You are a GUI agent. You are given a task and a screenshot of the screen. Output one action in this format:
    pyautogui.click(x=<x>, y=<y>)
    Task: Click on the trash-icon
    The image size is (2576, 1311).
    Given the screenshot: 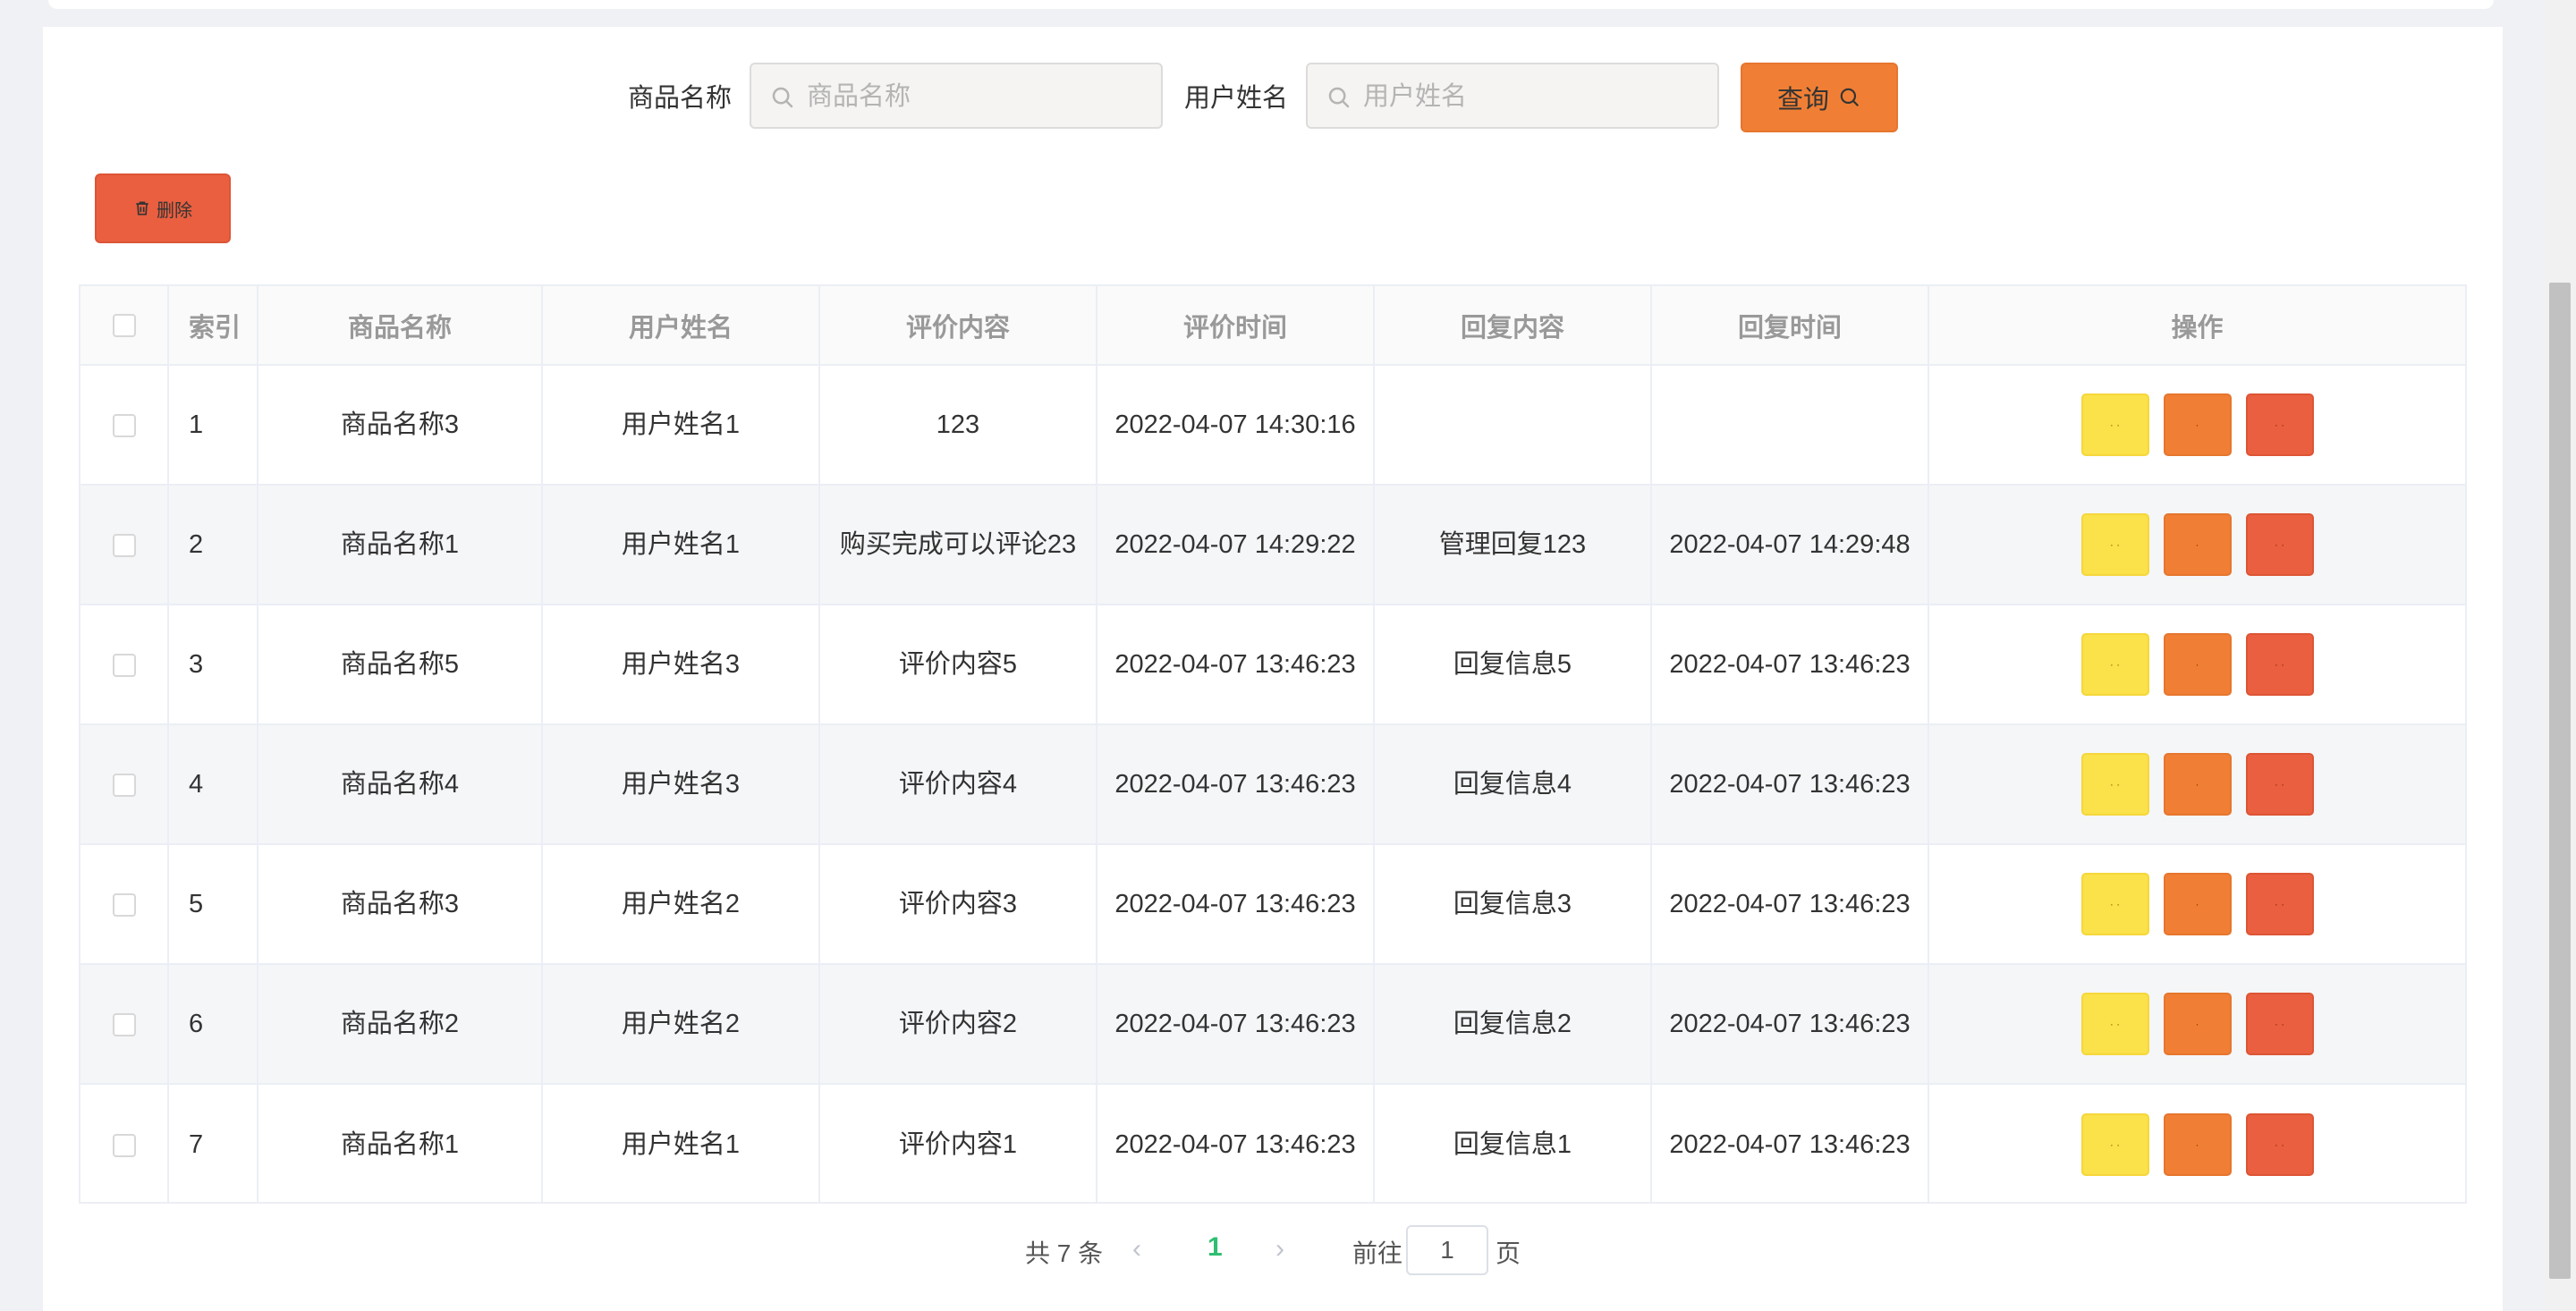 What is the action you would take?
    pyautogui.click(x=142, y=208)
    